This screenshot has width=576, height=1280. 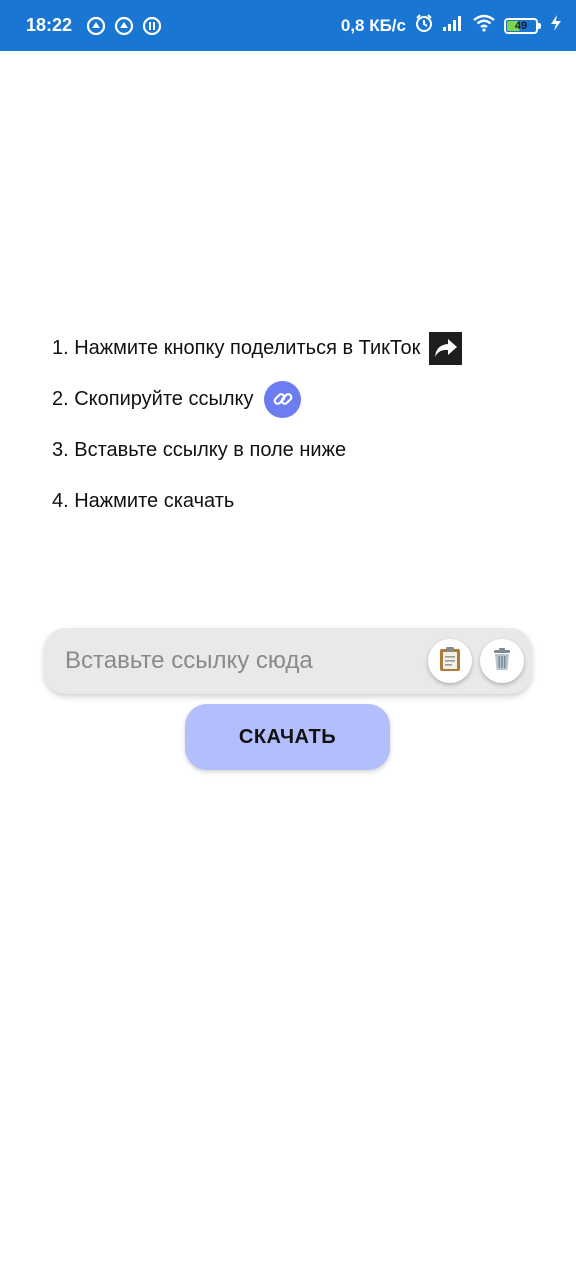 What do you see at coordinates (242, 661) in the screenshot?
I see `link-input` at bounding box center [242, 661].